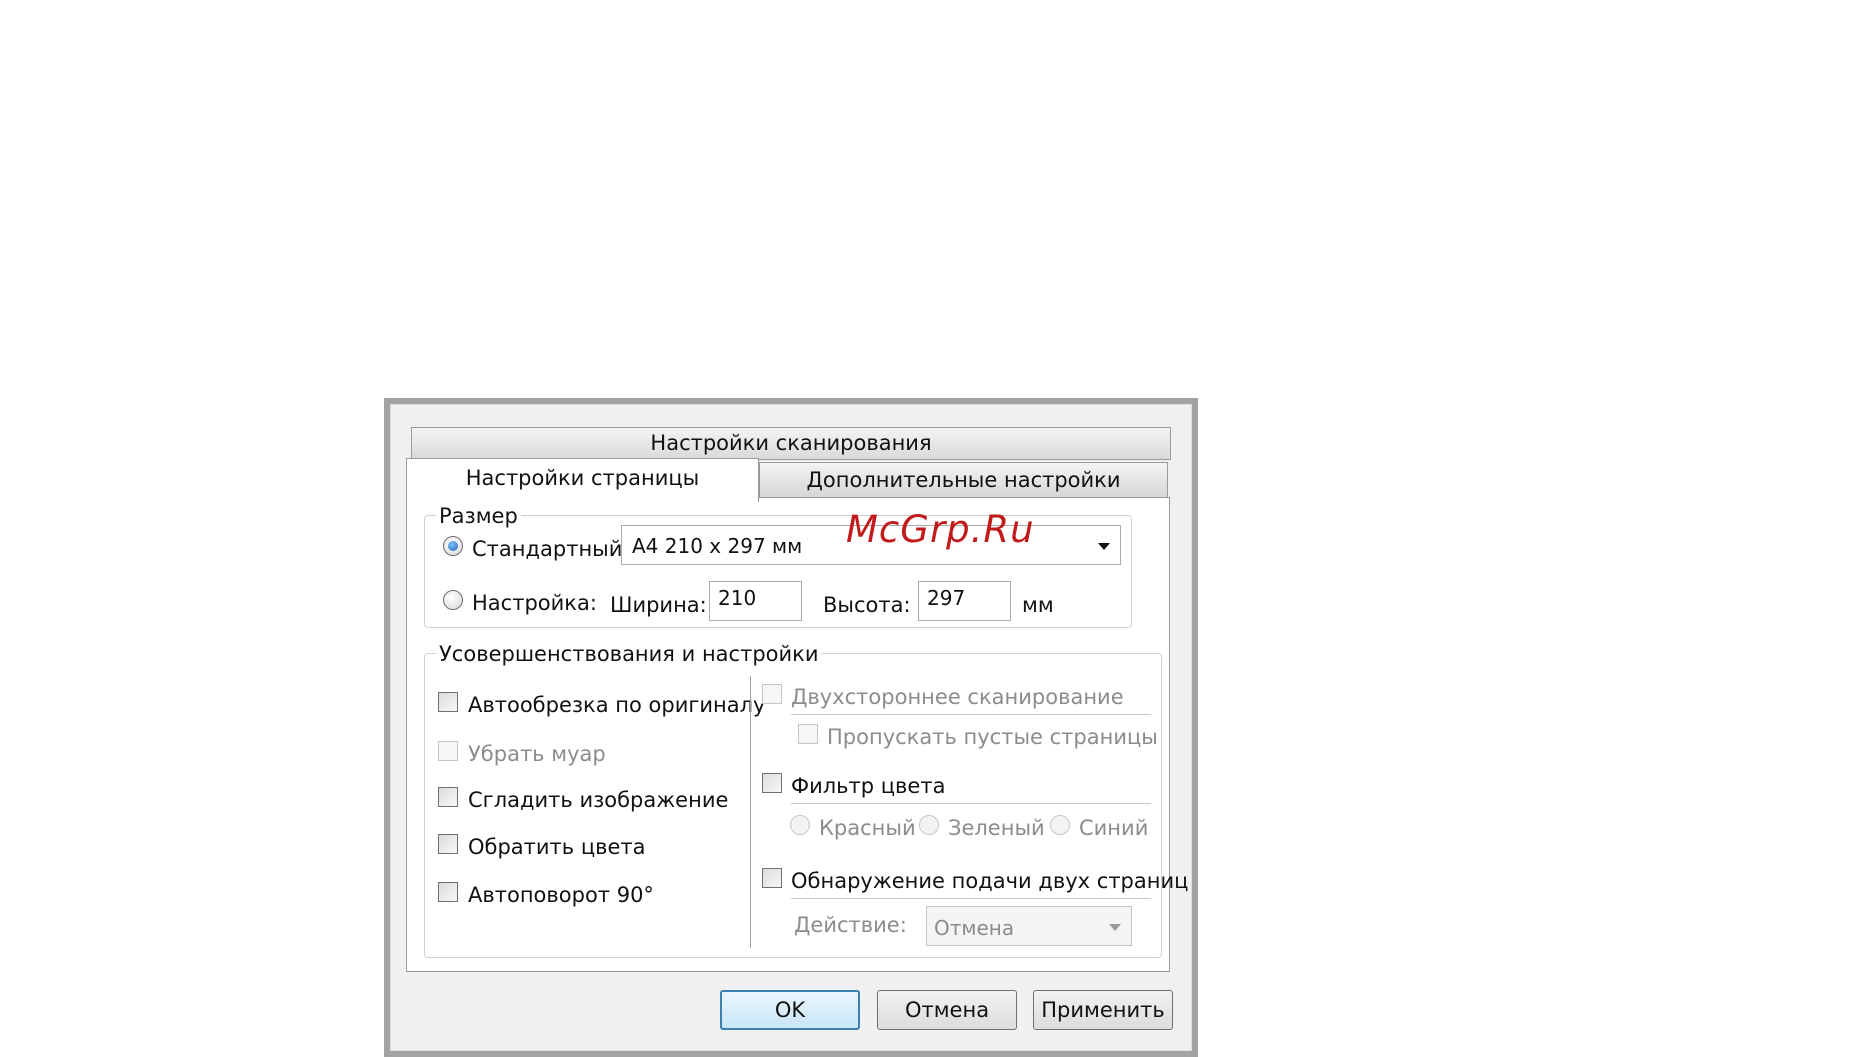  I want to click on ok-button: OK, so click(790, 1010).